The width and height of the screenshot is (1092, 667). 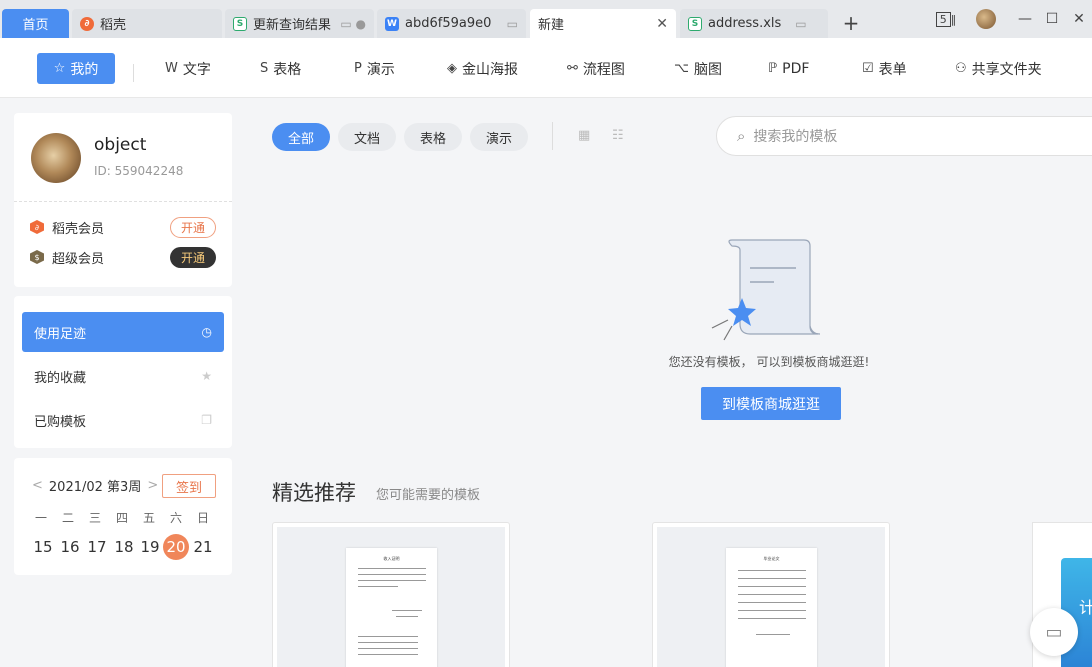 What do you see at coordinates (280, 68) in the screenshot?
I see `nav-sheet: S表格` at bounding box center [280, 68].